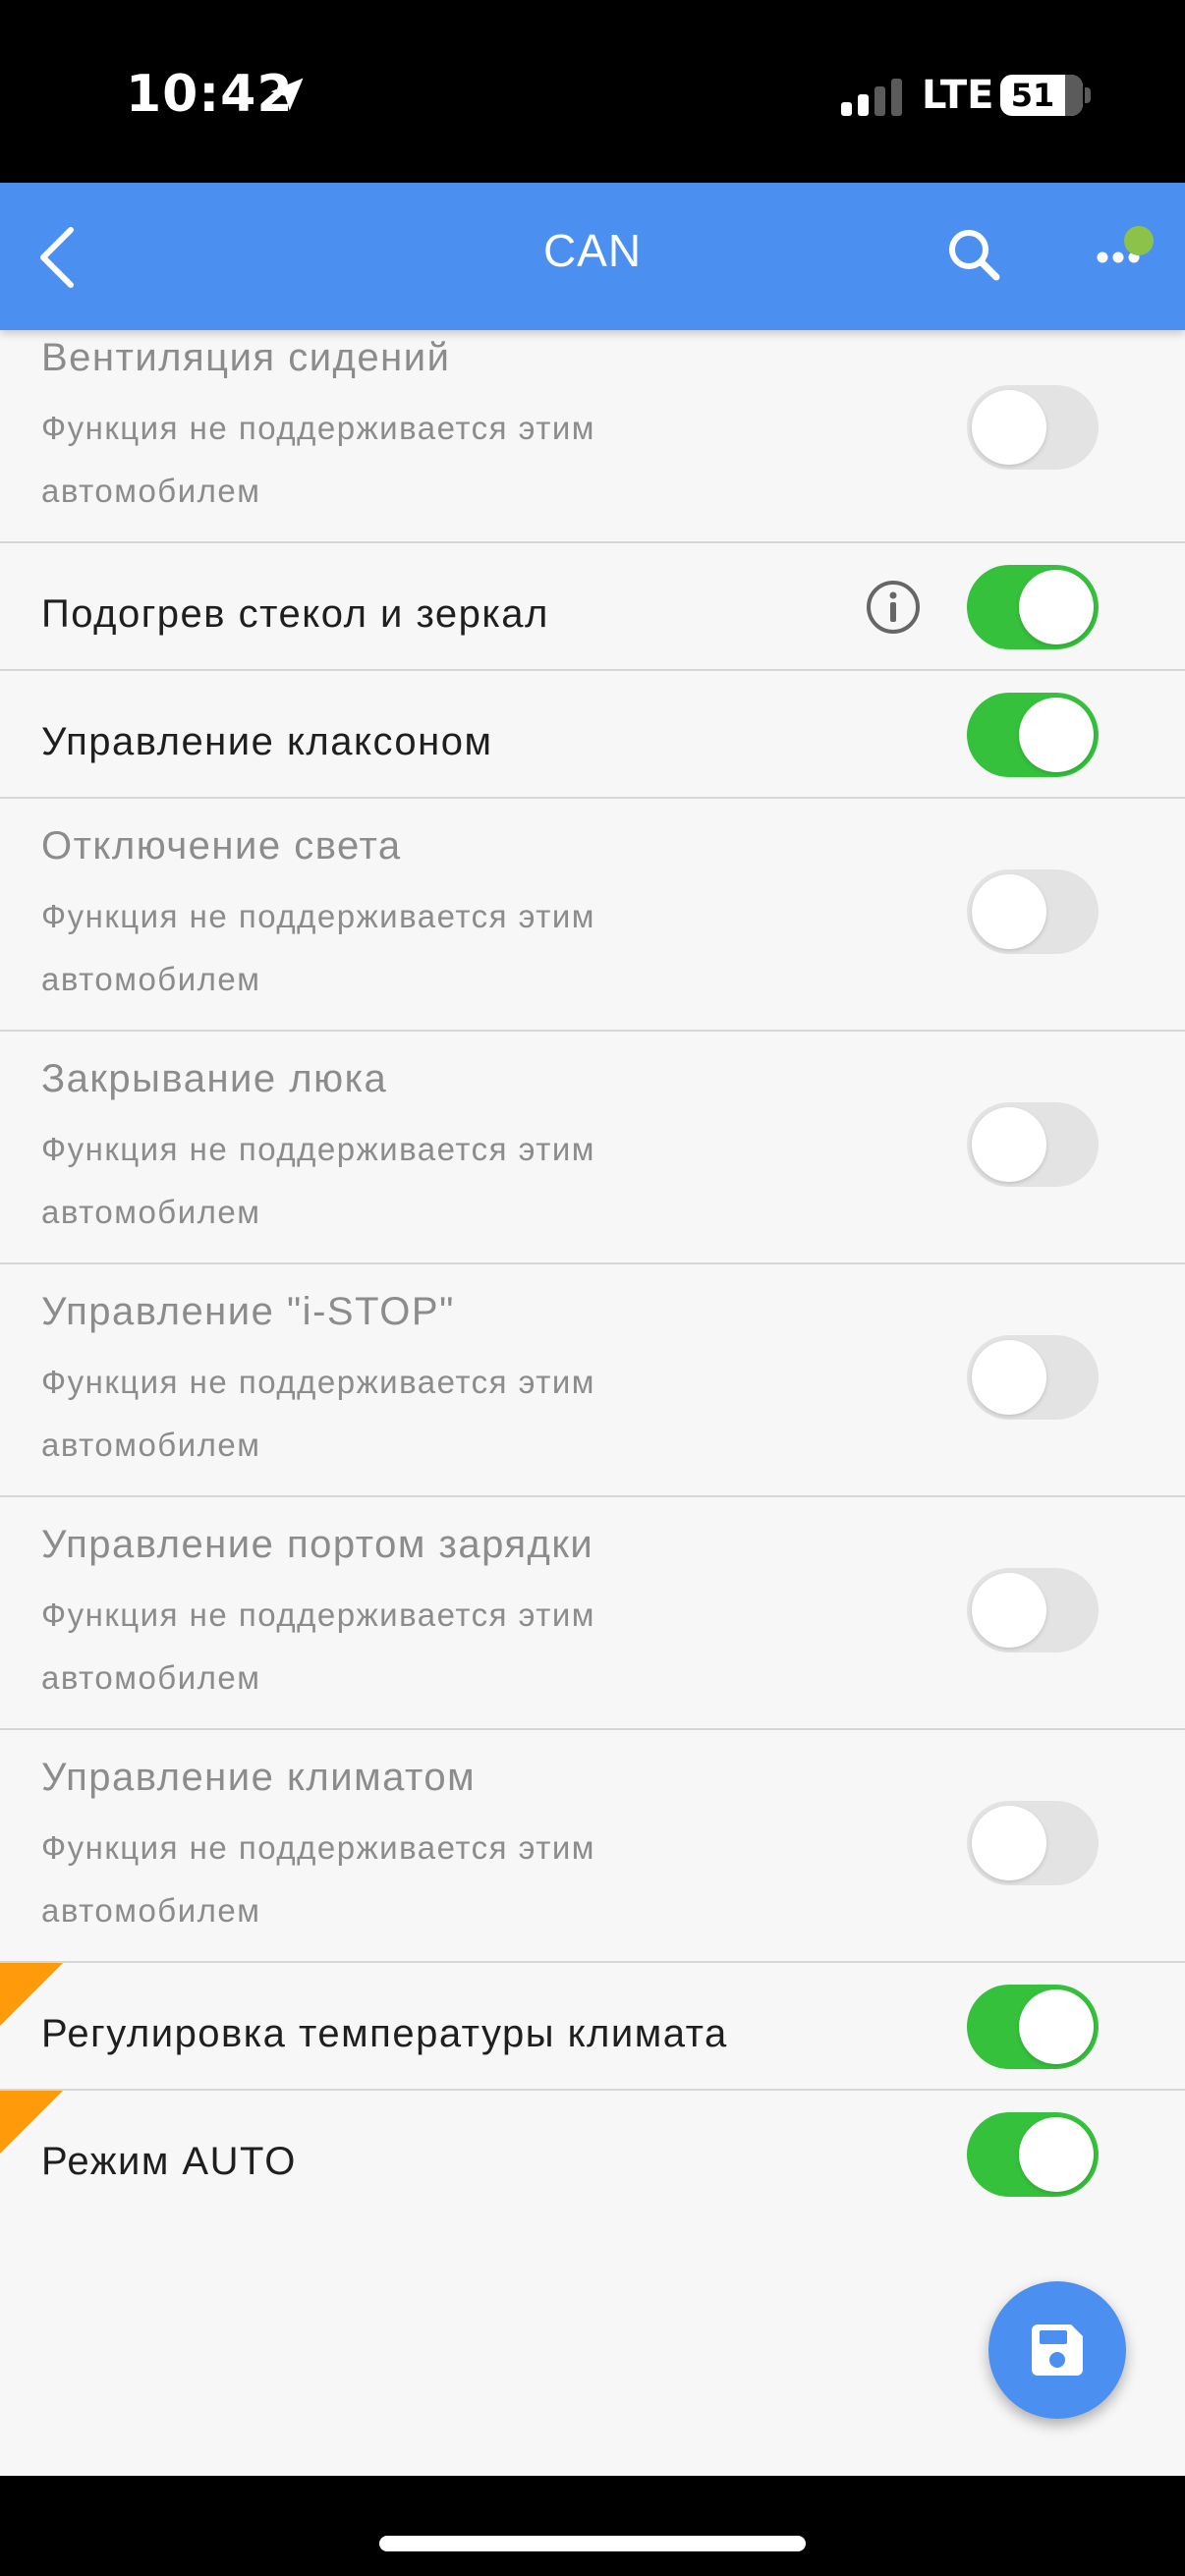 Image resolution: width=1185 pixels, height=2576 pixels. What do you see at coordinates (259, 1777) in the screenshot?
I see `setting-title: Управление климатом` at bounding box center [259, 1777].